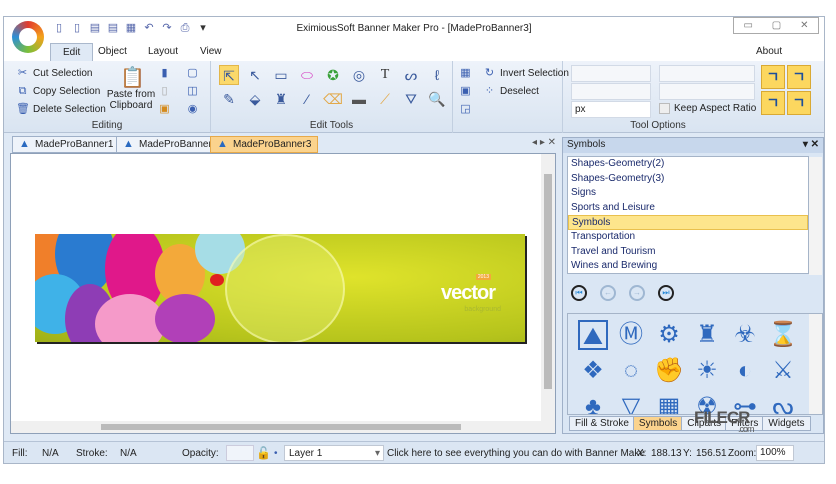 The width and height of the screenshot is (836, 484). I want to click on spiral-tool-icon: ◎, so click(359, 75).